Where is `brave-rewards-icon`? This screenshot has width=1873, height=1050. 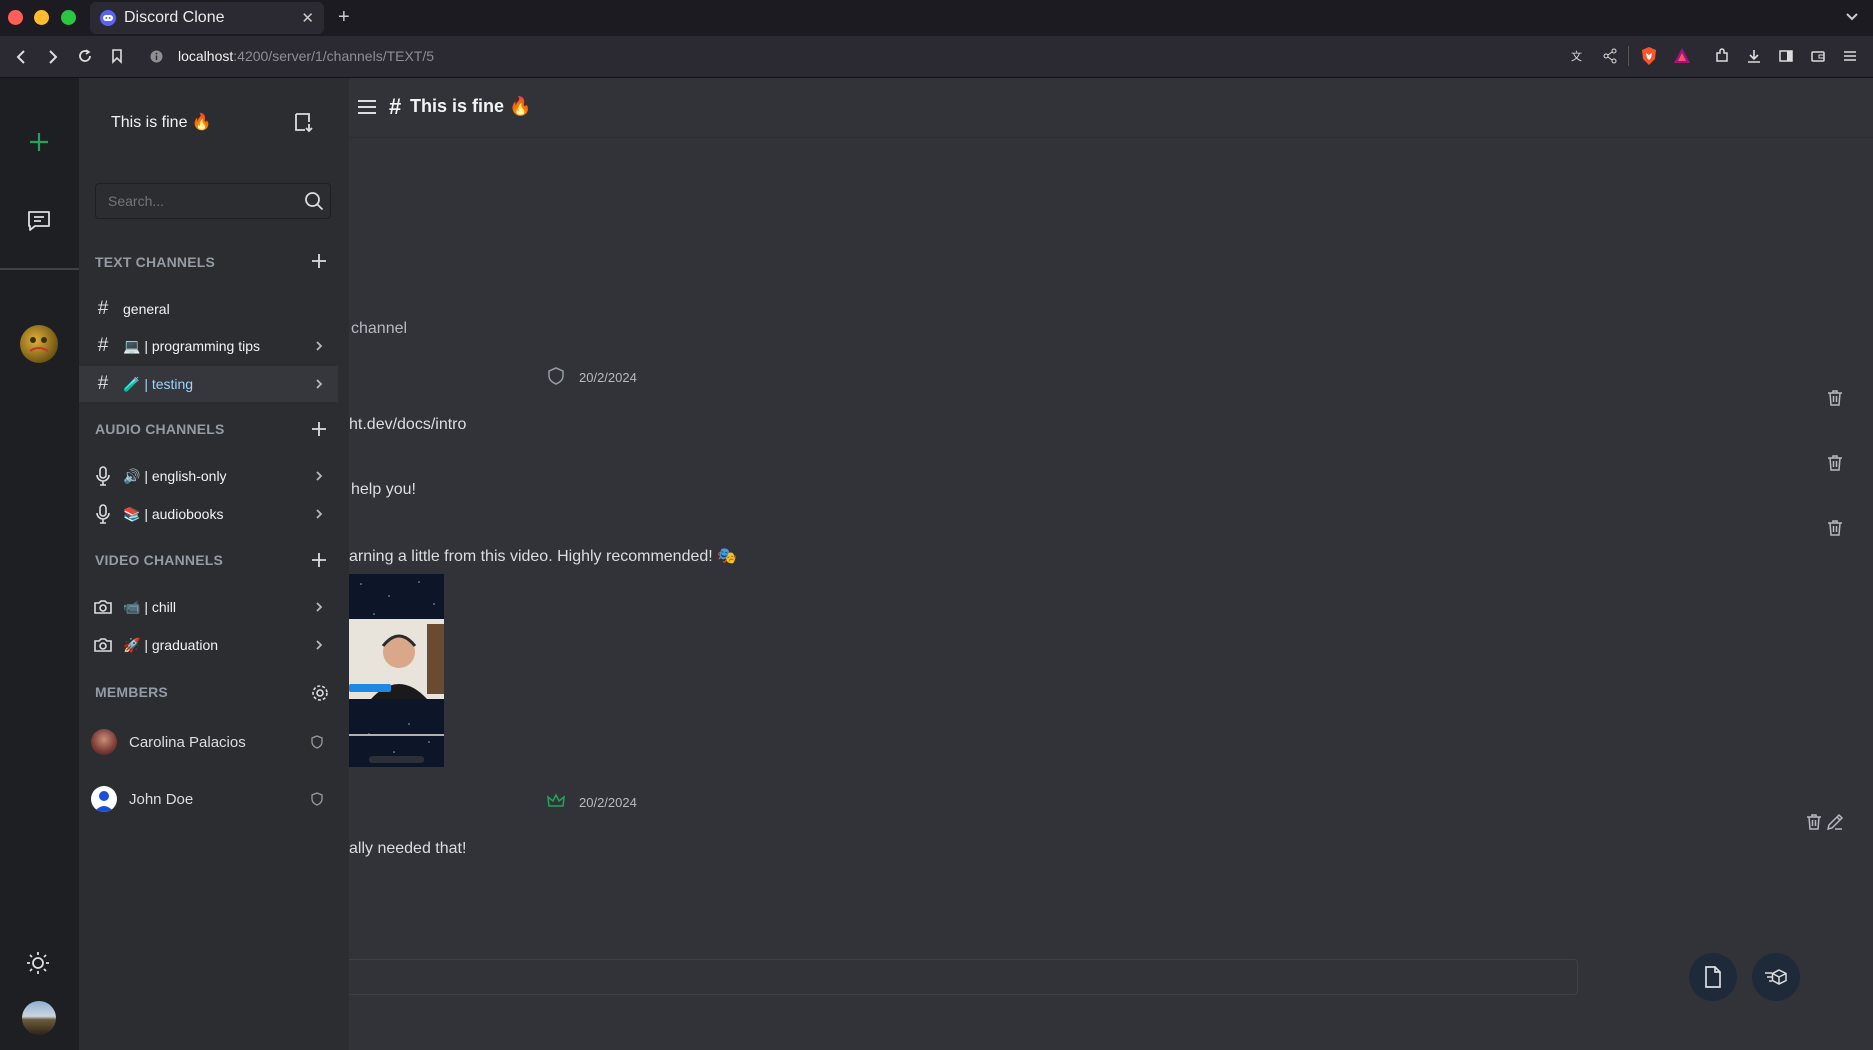
brave-rewards-icon is located at coordinates (1682, 56).